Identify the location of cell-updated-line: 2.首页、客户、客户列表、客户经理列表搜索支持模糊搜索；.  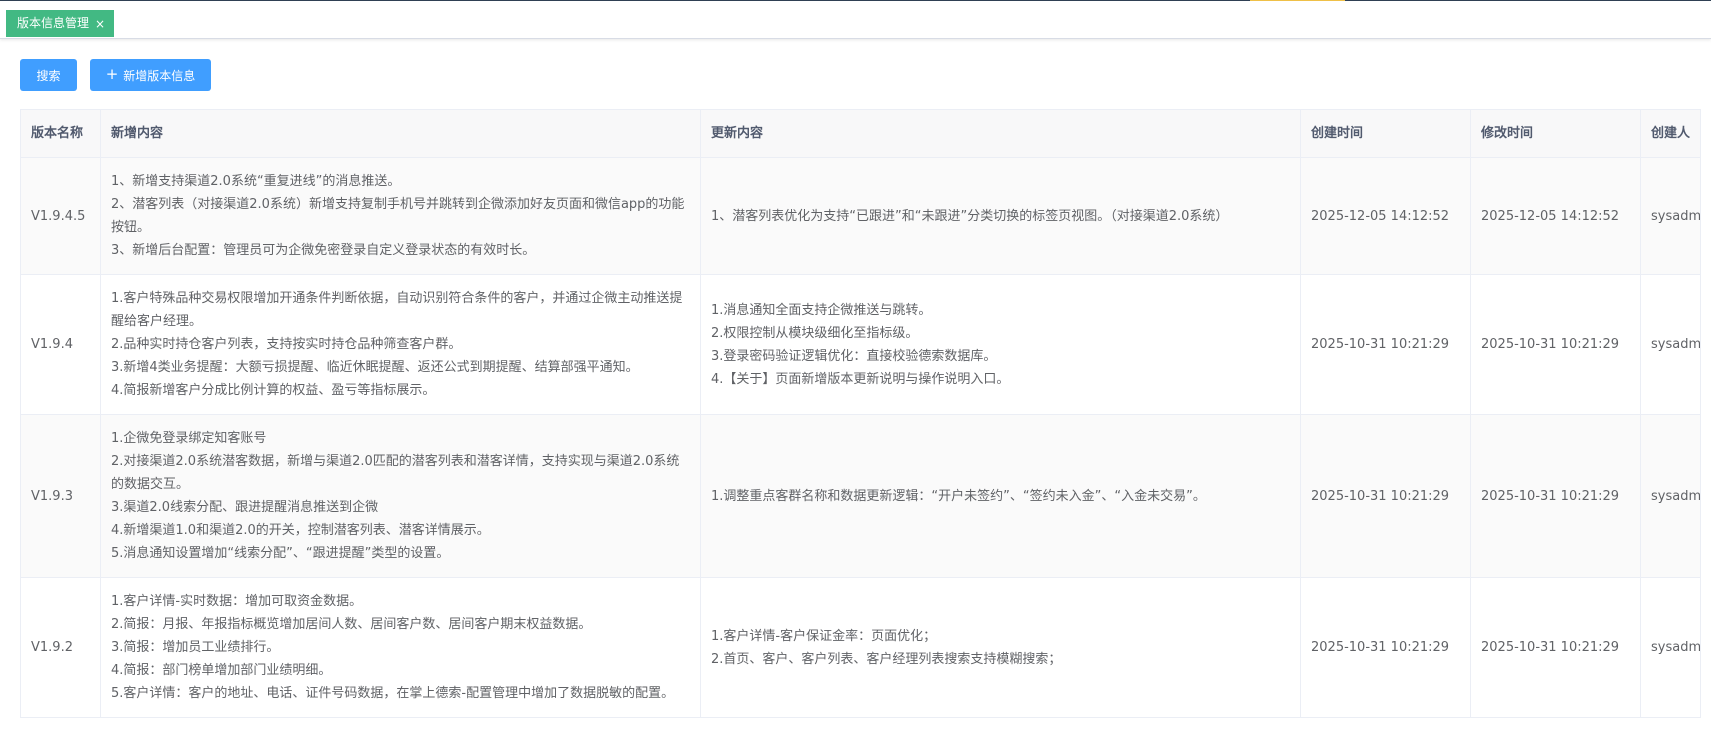
(886, 659).